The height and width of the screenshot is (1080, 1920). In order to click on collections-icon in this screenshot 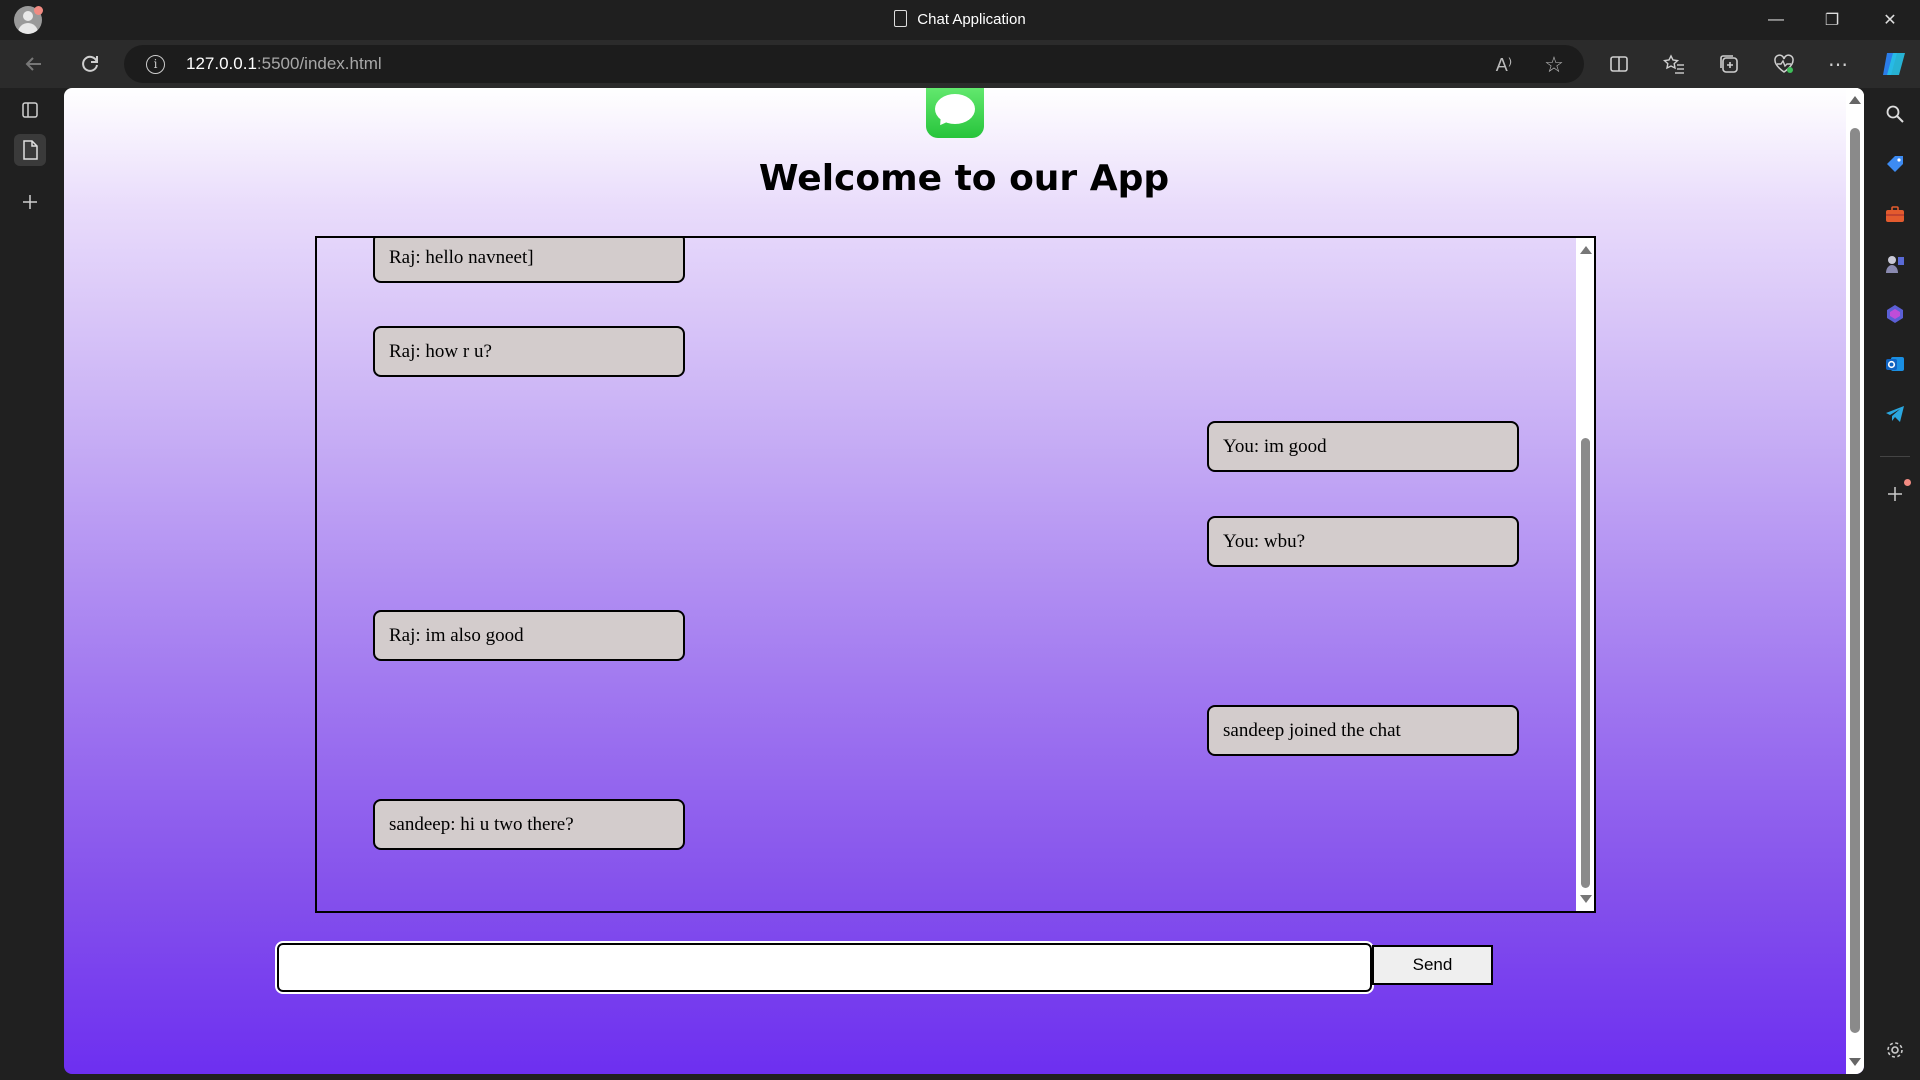, I will do `click(1729, 64)`.